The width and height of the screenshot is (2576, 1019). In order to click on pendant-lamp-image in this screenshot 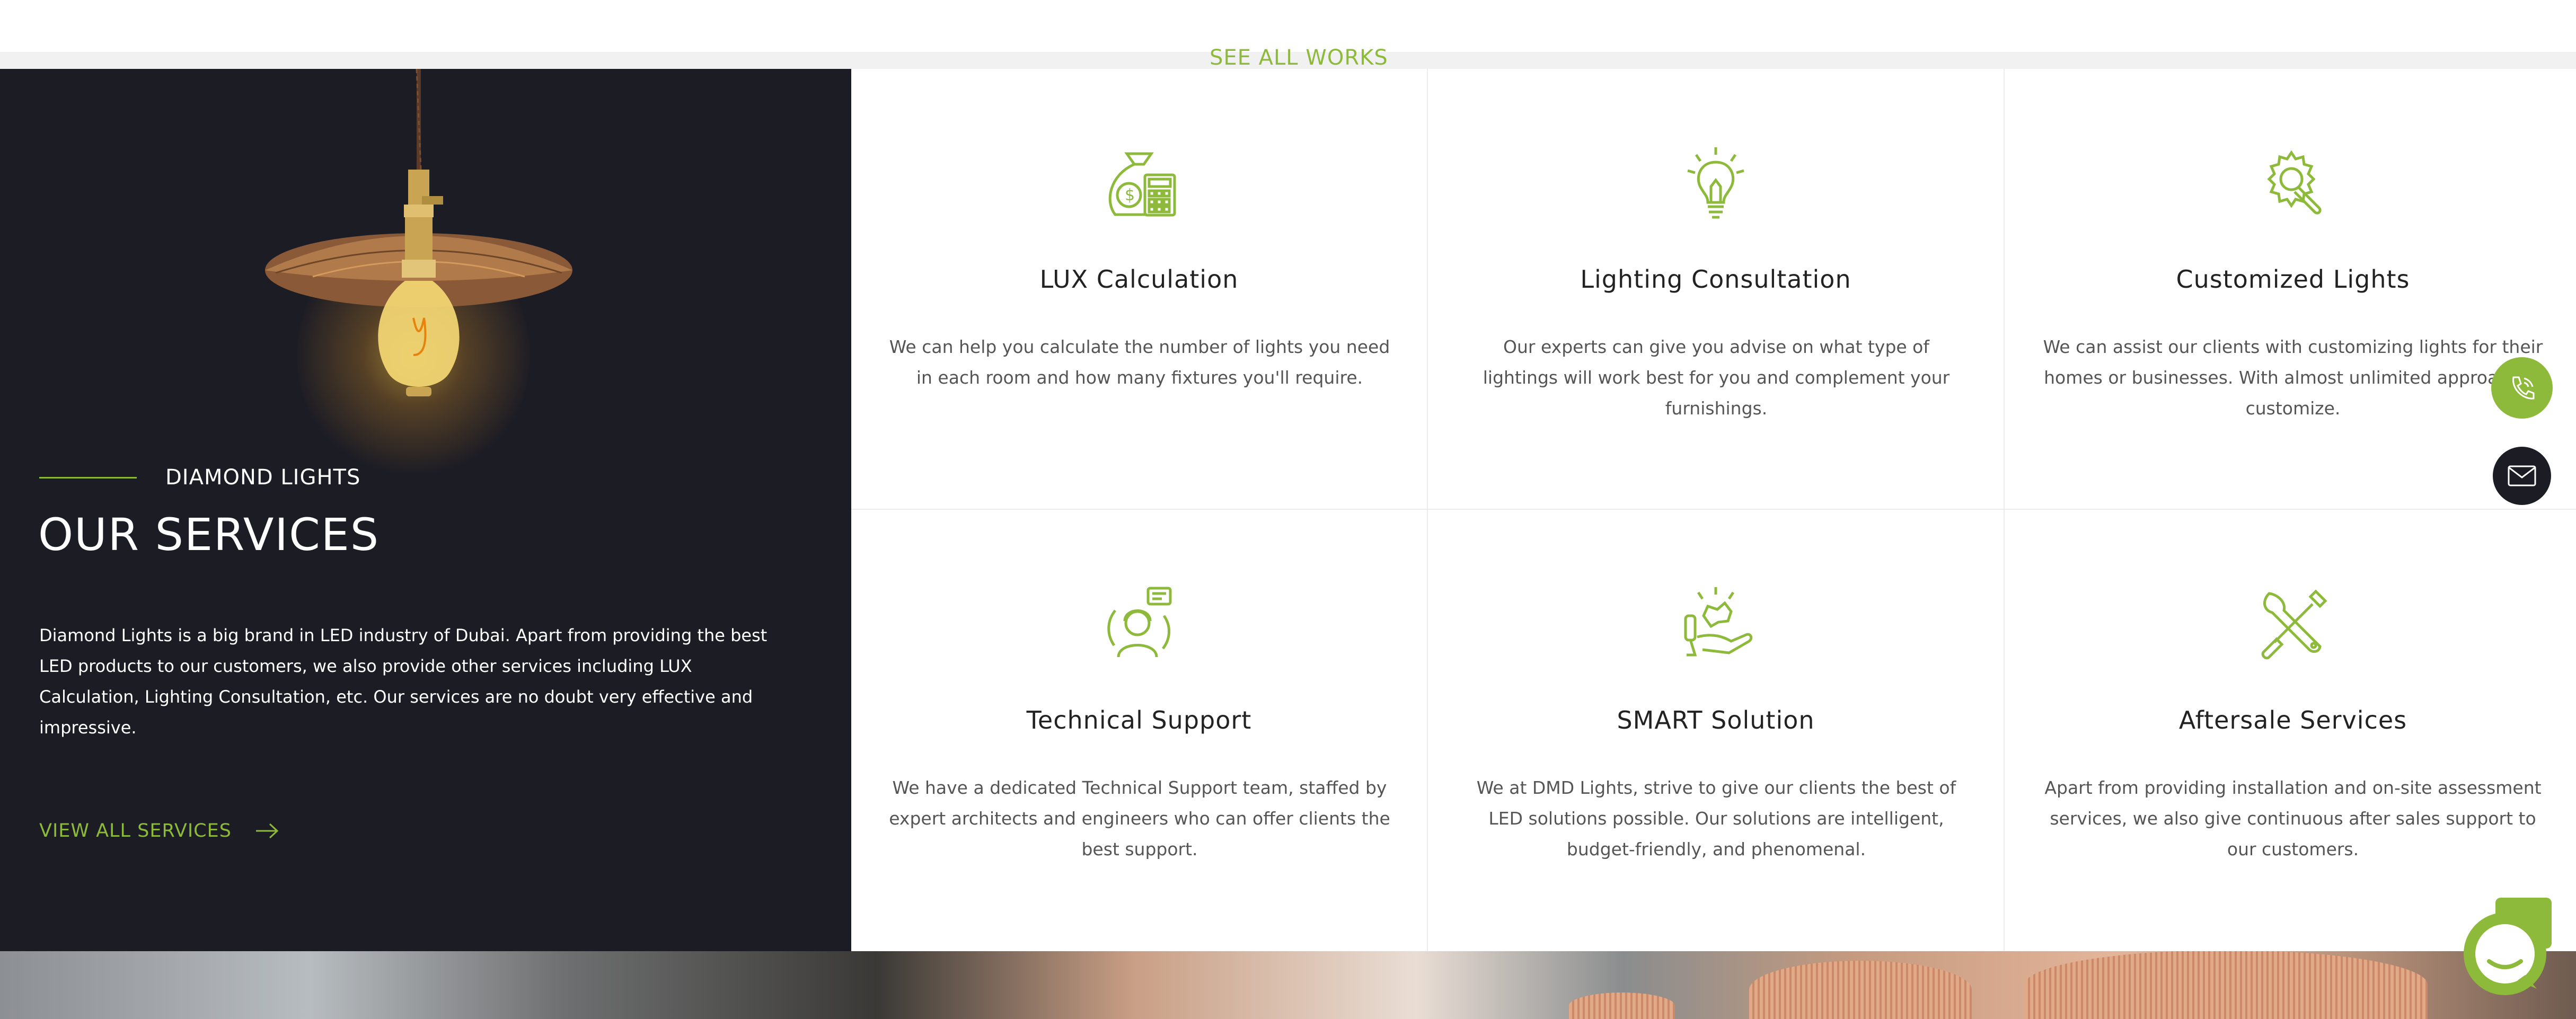, I will do `click(418, 232)`.